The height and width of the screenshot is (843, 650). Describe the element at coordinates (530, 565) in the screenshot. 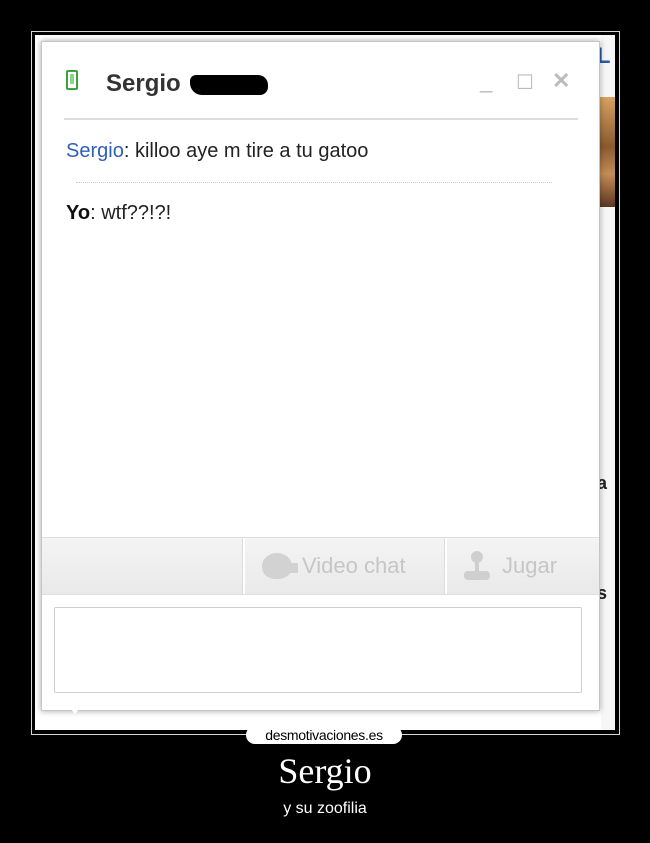

I see `play-label: Jugar` at that location.